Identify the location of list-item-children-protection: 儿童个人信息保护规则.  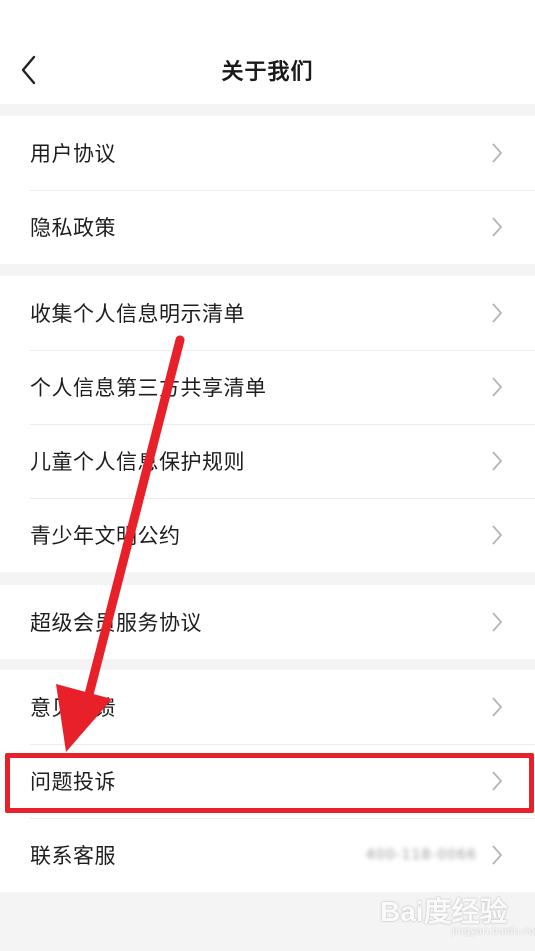
(267, 461).